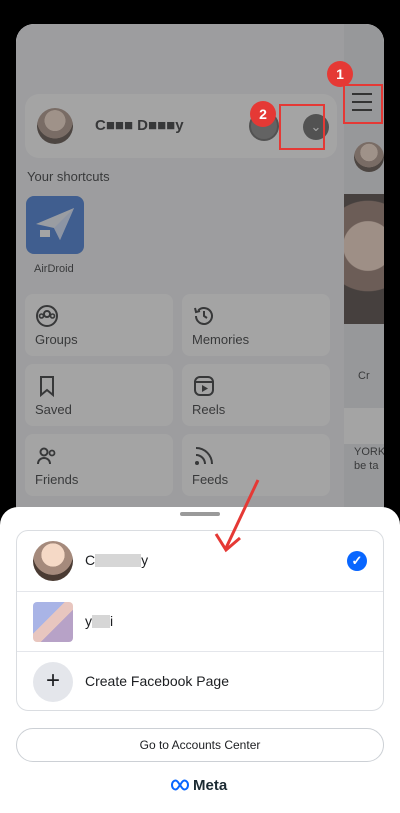 The height and width of the screenshot is (813, 400). What do you see at coordinates (369, 452) in the screenshot?
I see `side-text-2: YORK` at bounding box center [369, 452].